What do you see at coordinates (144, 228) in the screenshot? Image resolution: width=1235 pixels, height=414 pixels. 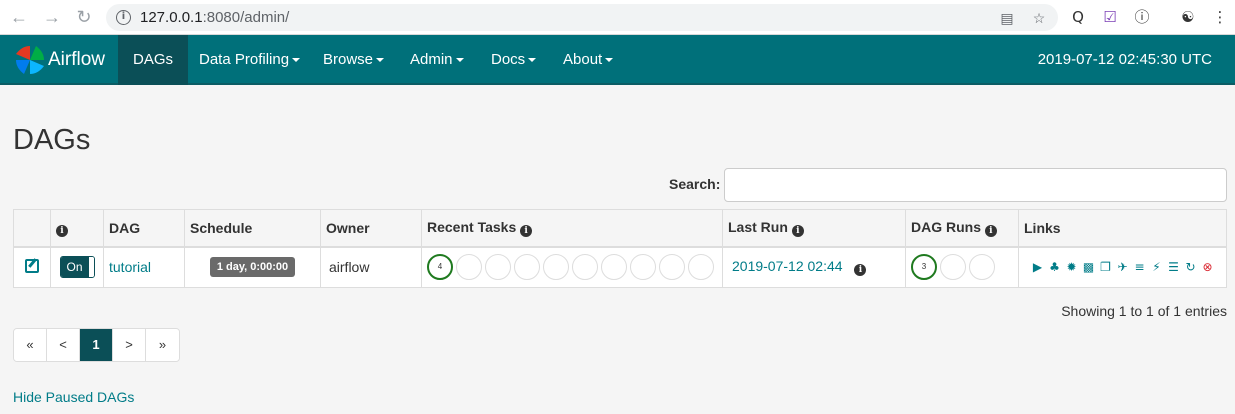 I see `header-dag: DAG` at bounding box center [144, 228].